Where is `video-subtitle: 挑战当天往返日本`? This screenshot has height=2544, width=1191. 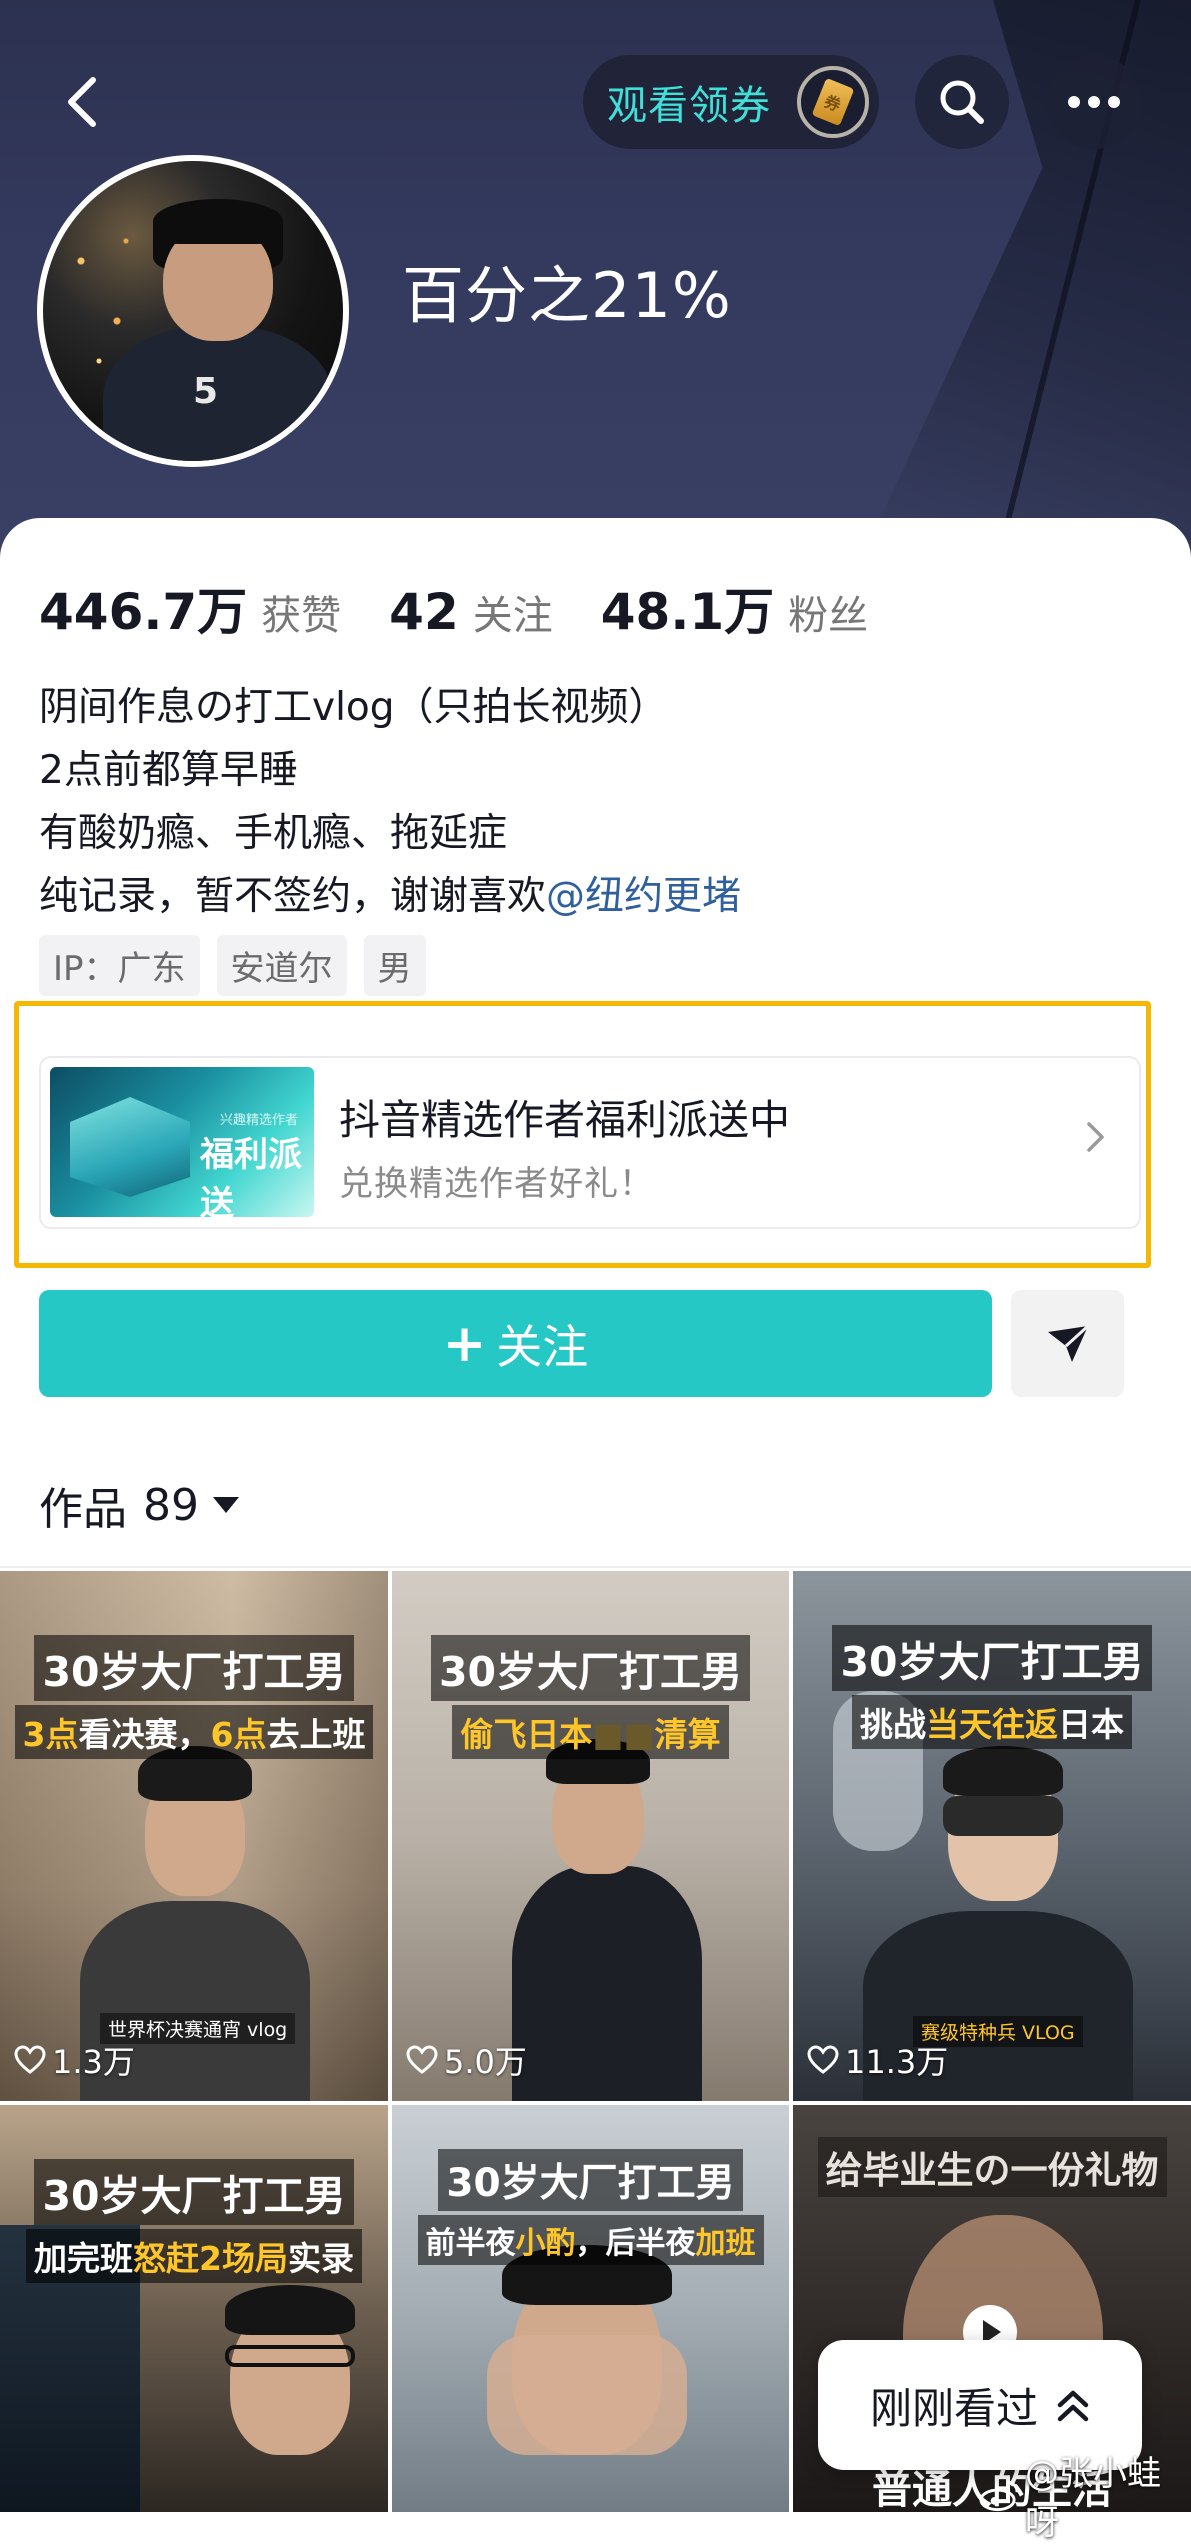 video-subtitle: 挑战当天往返日本 is located at coordinates (992, 1722).